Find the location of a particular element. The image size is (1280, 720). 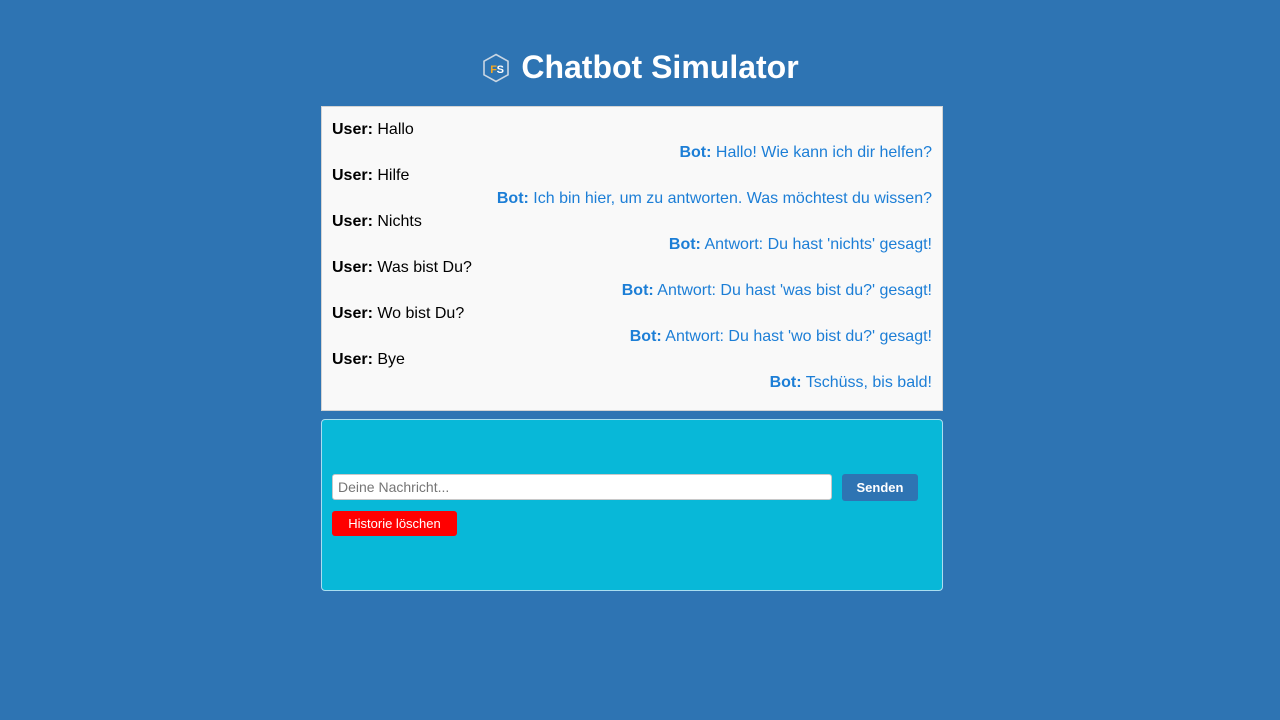

page-title: Chatbot Simulator is located at coordinates (660, 67).